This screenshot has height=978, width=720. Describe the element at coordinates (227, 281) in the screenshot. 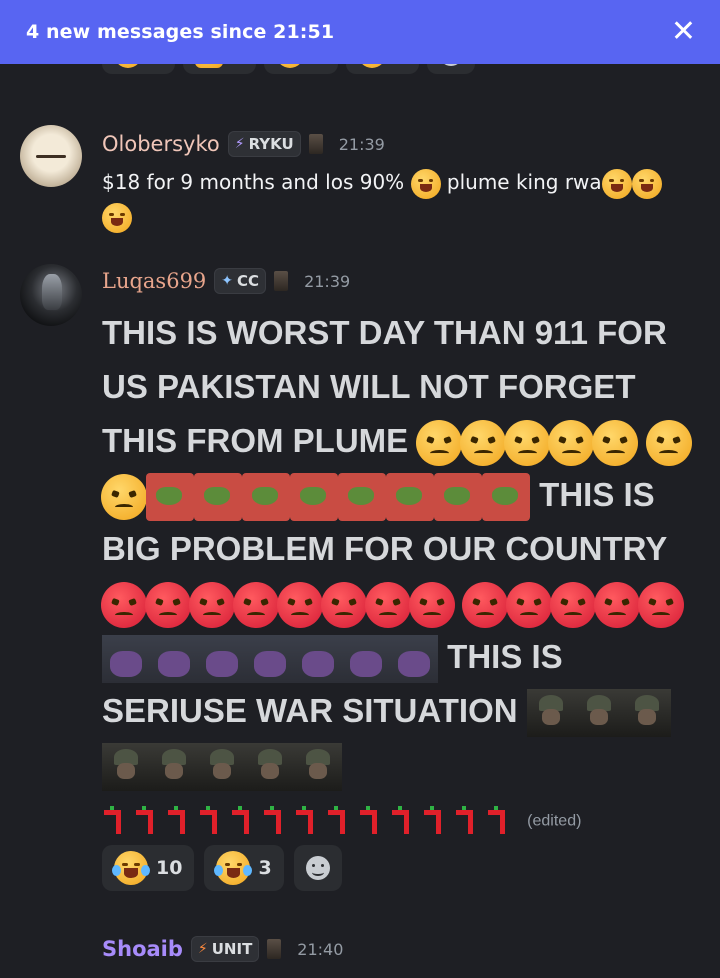

I see `diamond-icon: ✦` at that location.